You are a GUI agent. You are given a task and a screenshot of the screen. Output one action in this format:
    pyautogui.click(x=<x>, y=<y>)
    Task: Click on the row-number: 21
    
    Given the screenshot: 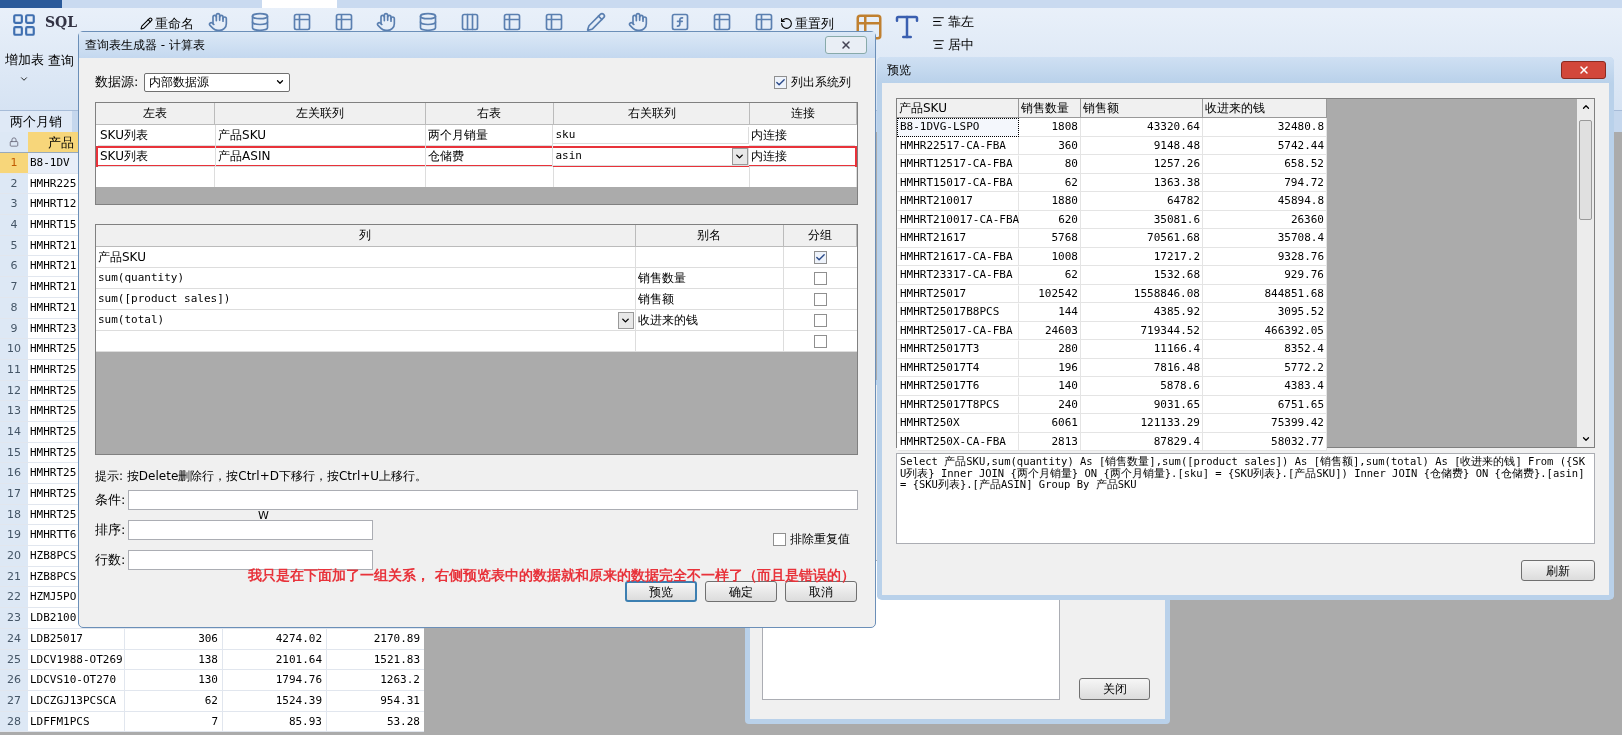 What is the action you would take?
    pyautogui.click(x=14, y=576)
    